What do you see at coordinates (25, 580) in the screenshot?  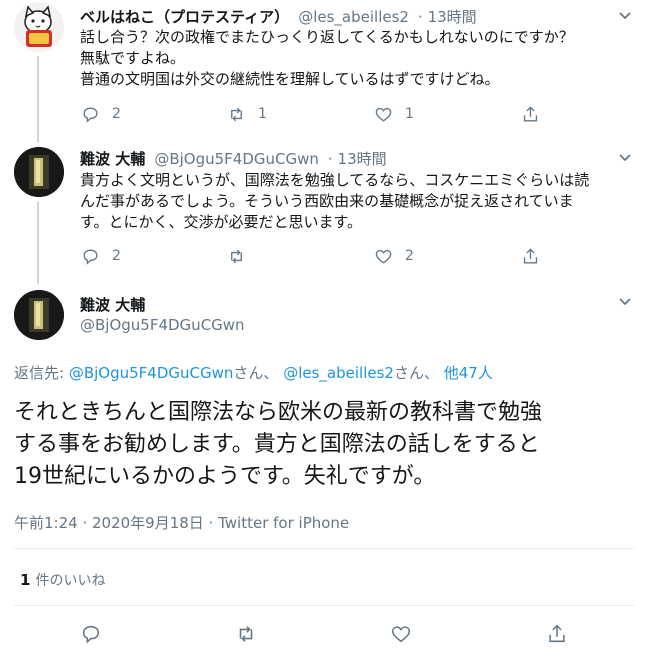 I see `likes-count: 1` at bounding box center [25, 580].